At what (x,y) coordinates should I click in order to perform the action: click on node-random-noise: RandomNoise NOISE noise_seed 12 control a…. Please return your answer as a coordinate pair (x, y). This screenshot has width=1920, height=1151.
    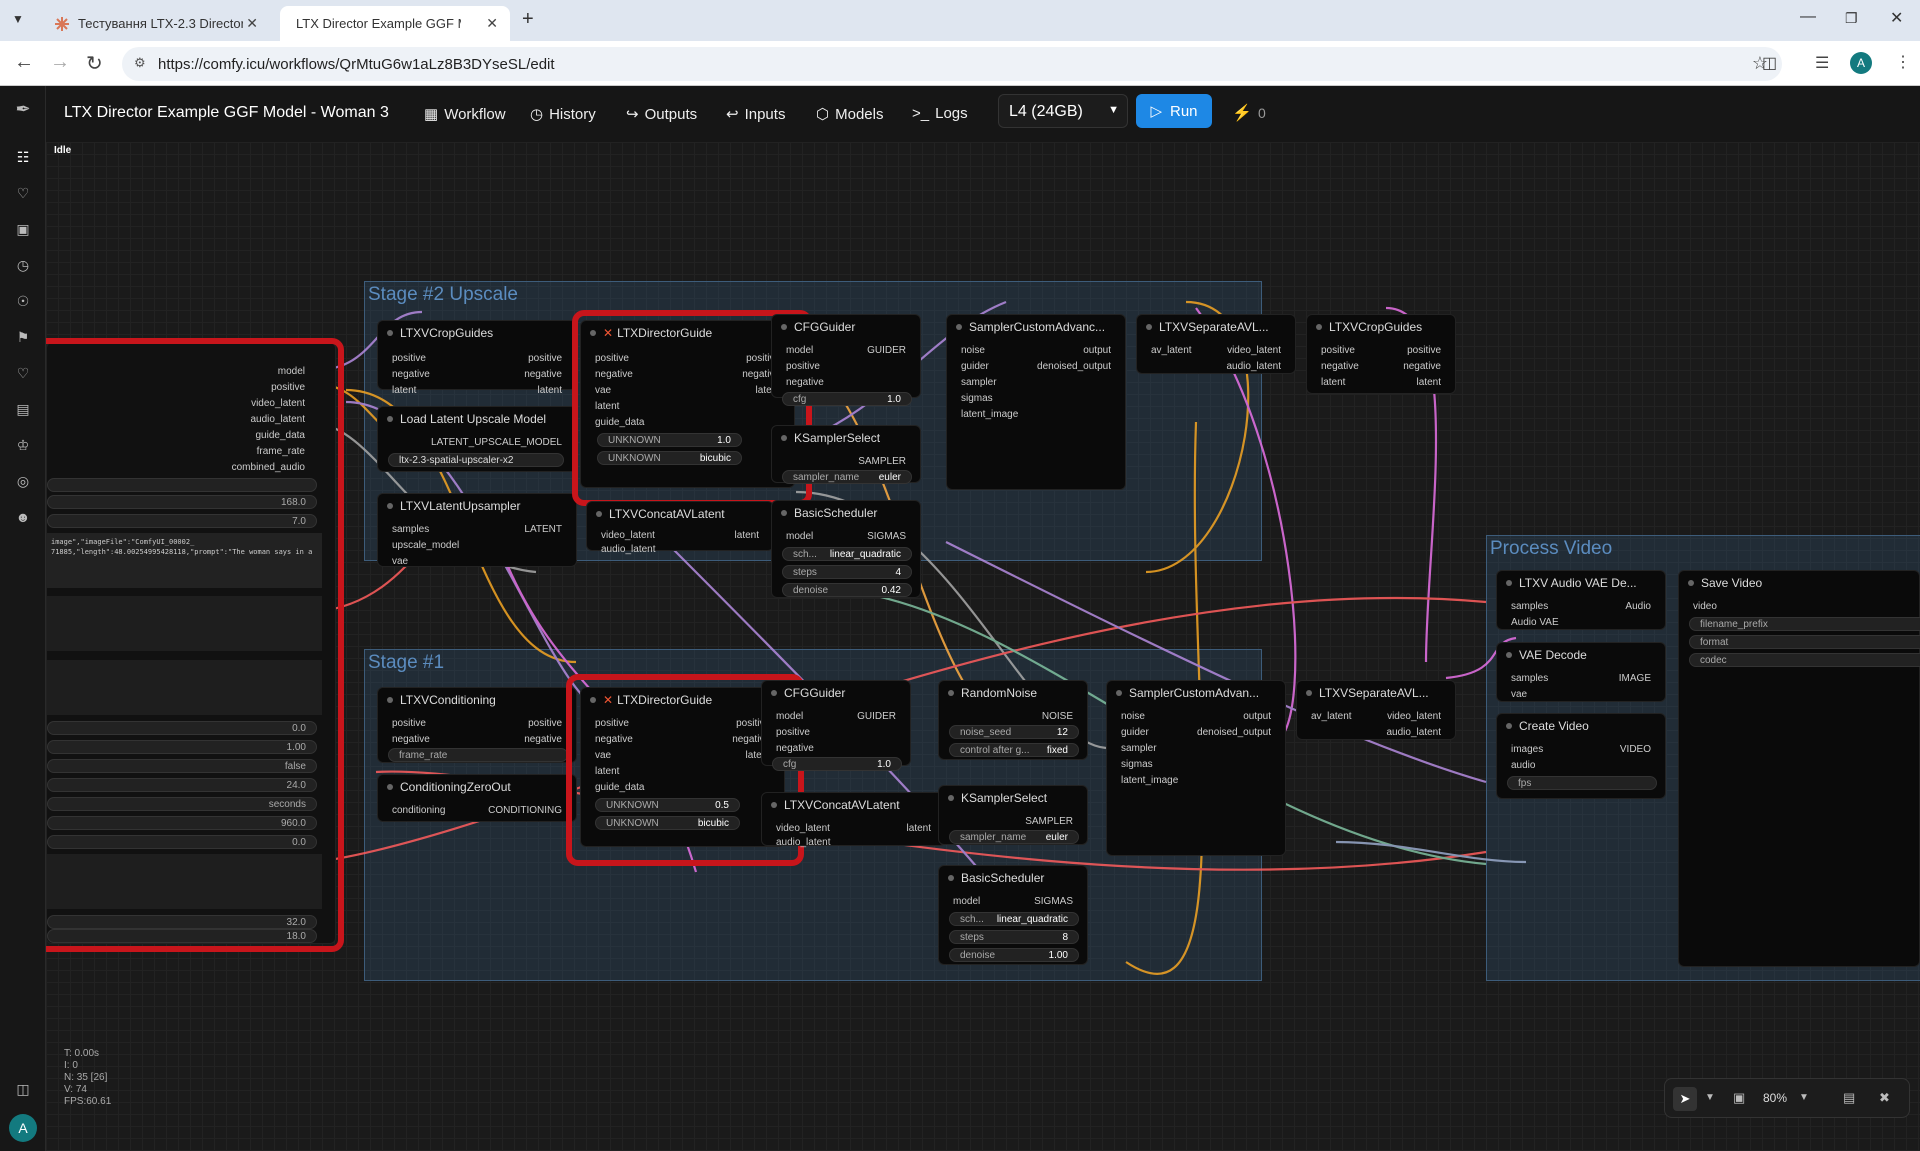
    Looking at the image, I should click on (1013, 720).